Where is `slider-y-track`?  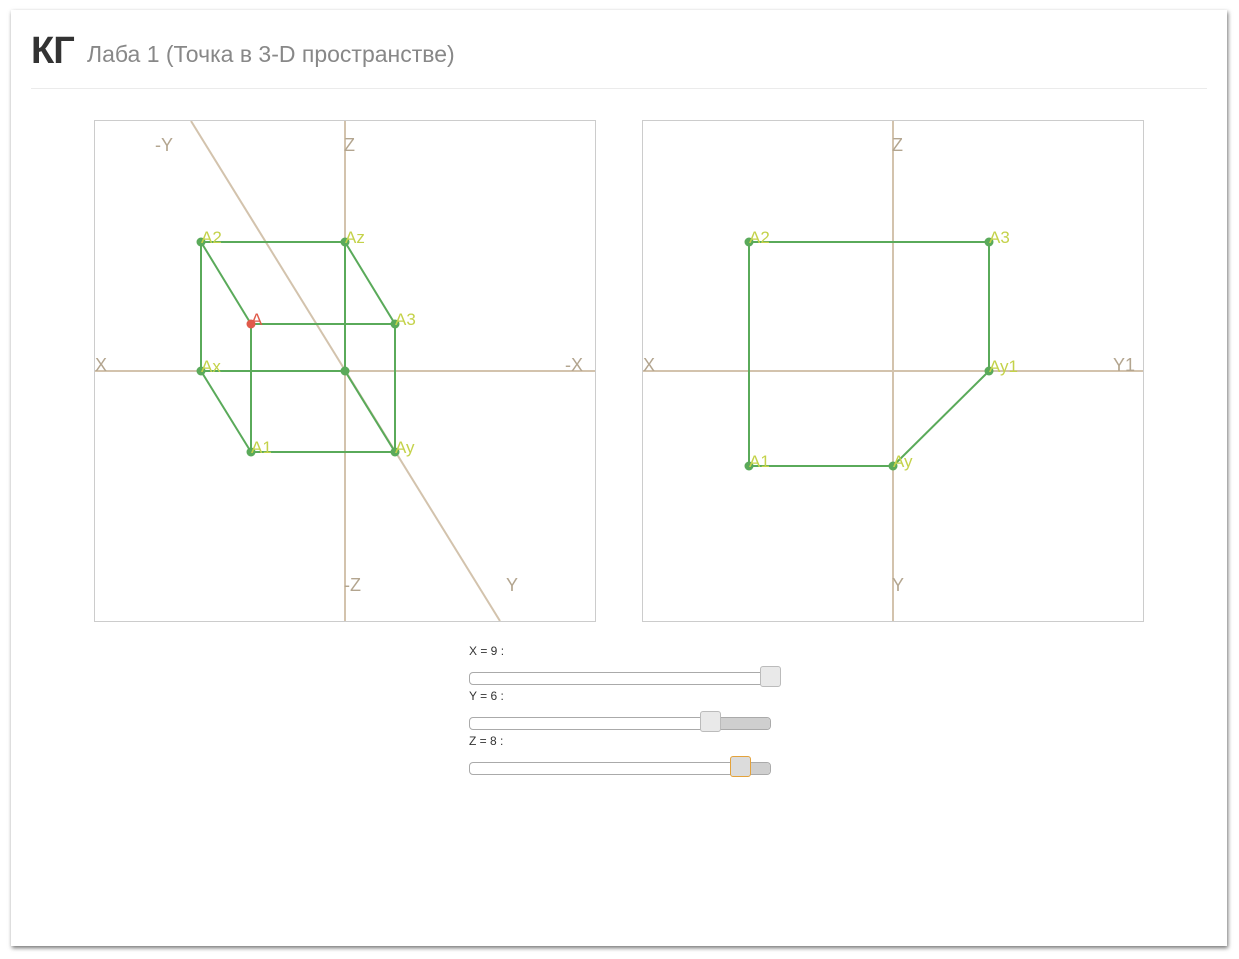
slider-y-track is located at coordinates (620, 723).